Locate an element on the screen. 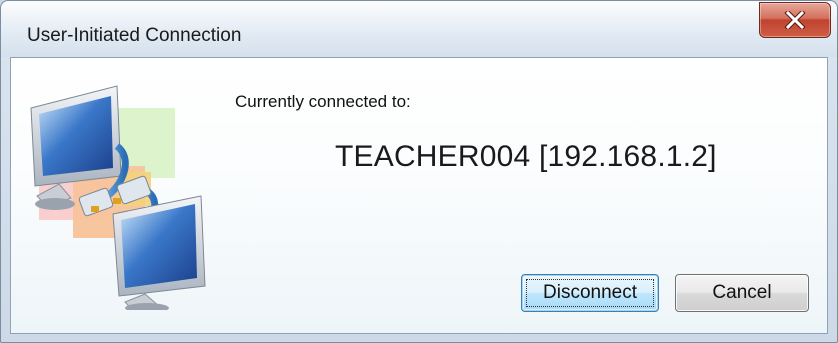 Image resolution: width=838 pixels, height=343 pixels. close-icon is located at coordinates (795, 20).